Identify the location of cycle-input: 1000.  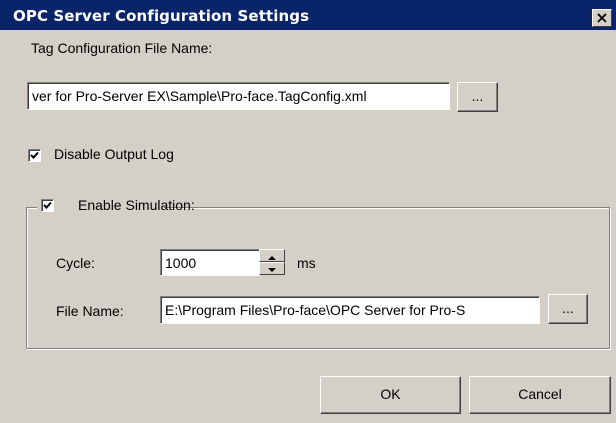
(210, 262).